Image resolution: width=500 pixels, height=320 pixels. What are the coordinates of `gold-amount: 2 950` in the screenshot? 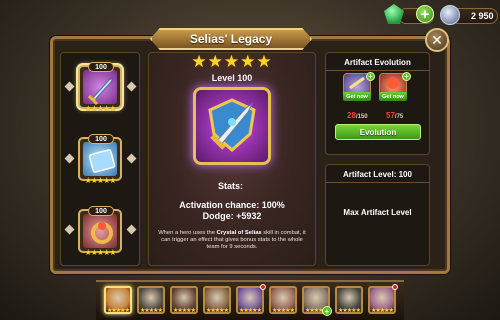 It's located at (482, 16).